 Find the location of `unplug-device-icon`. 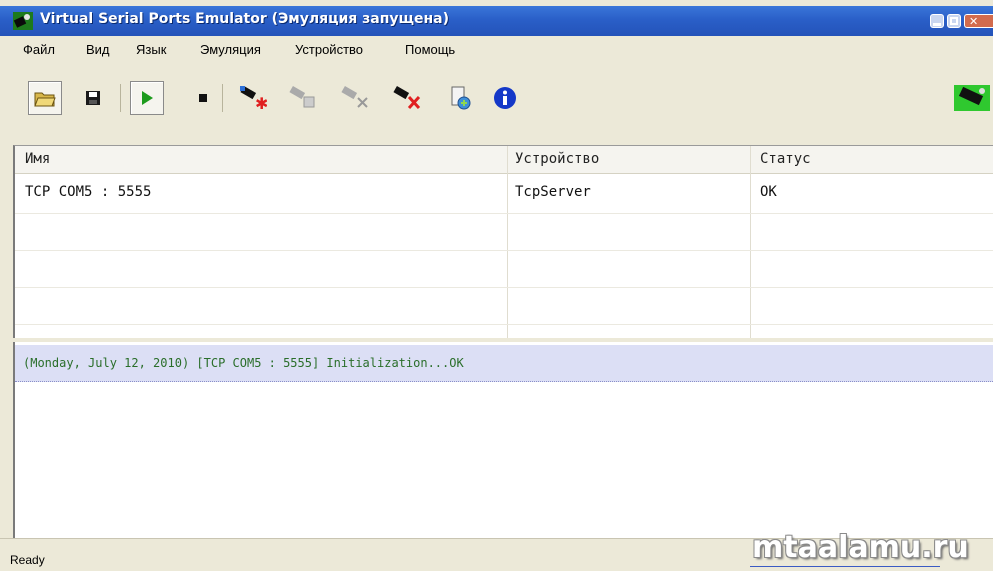

unplug-device-icon is located at coordinates (354, 97).